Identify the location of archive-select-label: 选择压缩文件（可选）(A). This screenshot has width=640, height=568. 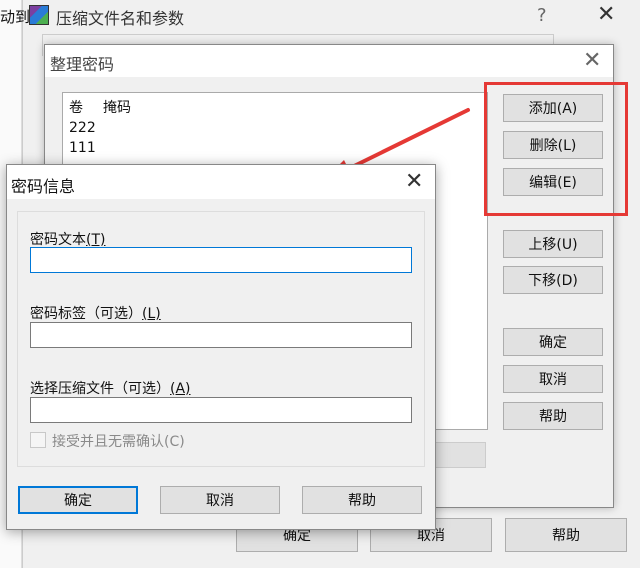
(110, 388).